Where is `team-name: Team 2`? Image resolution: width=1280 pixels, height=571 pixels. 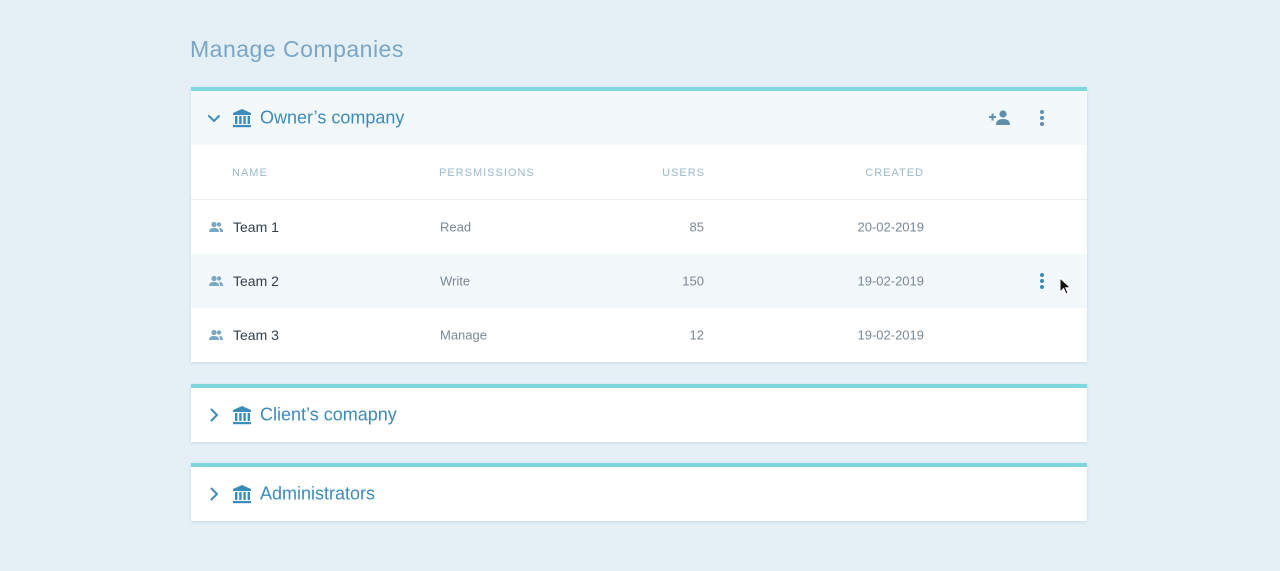
team-name: Team 2 is located at coordinates (256, 281).